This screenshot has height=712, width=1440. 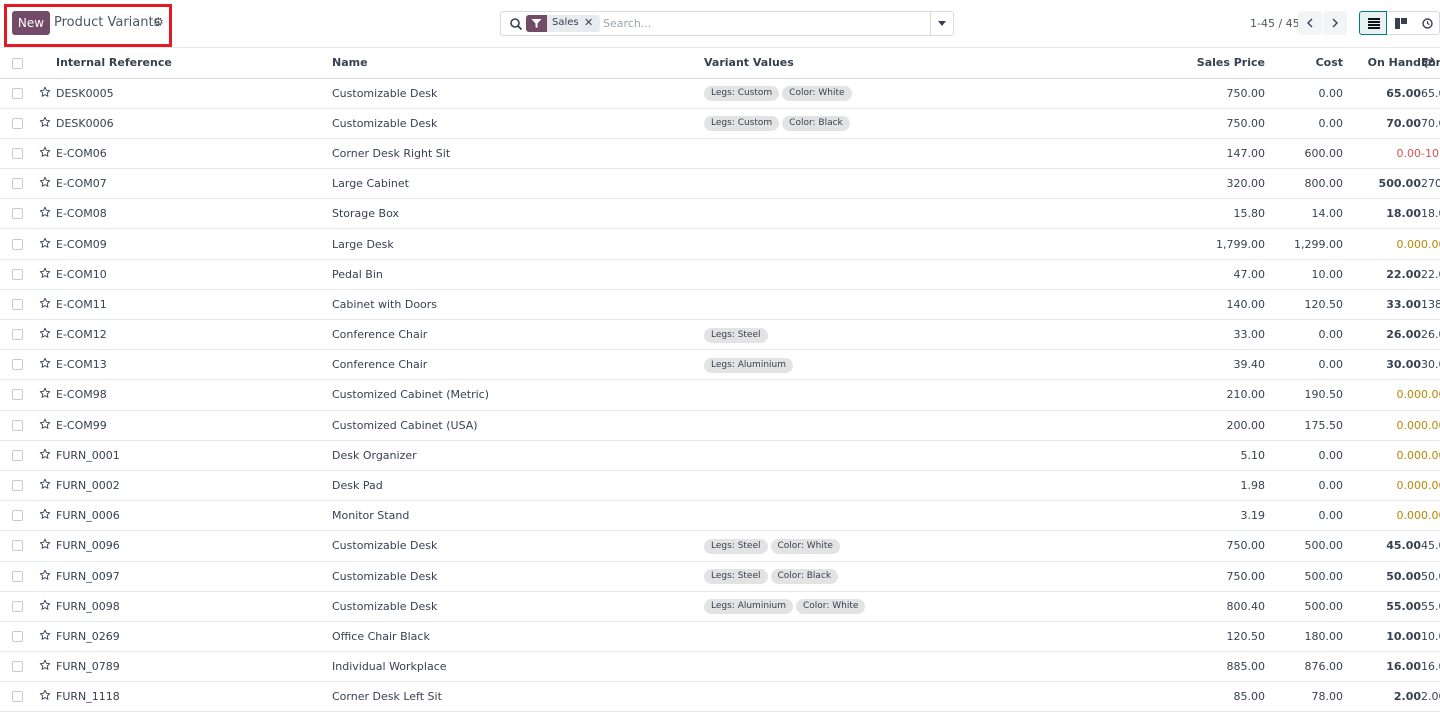 I want to click on column-on-hand: On Hand, so click(x=1382, y=63).